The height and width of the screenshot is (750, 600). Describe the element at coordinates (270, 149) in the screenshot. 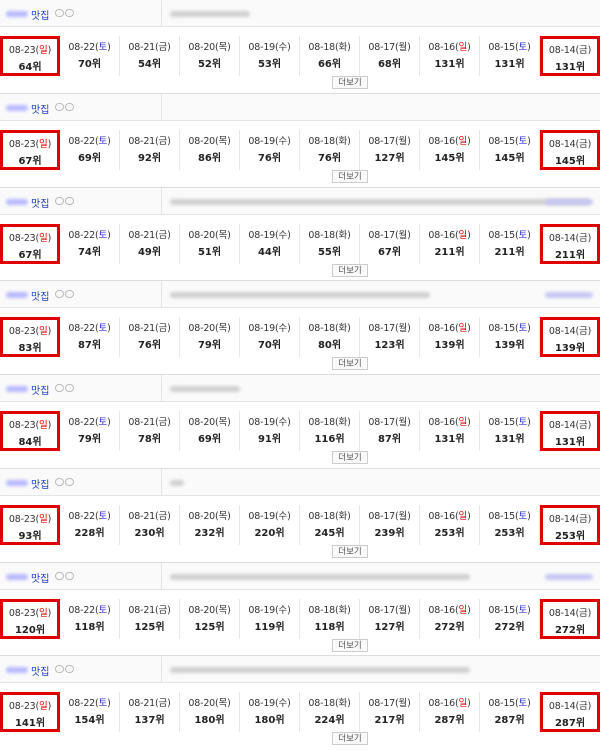

I see `day-rank-cell: 08-19(수) 76위` at that location.